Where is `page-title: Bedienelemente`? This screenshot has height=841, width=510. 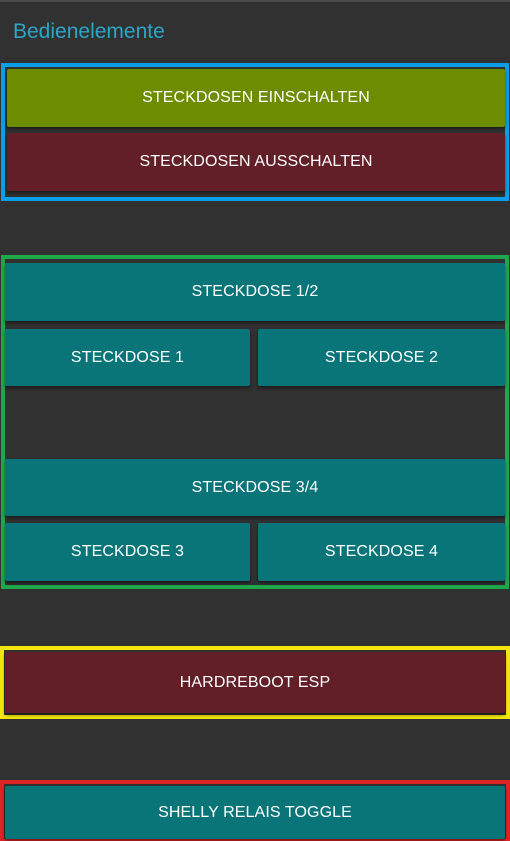
page-title: Bedienelemente is located at coordinates (89, 31).